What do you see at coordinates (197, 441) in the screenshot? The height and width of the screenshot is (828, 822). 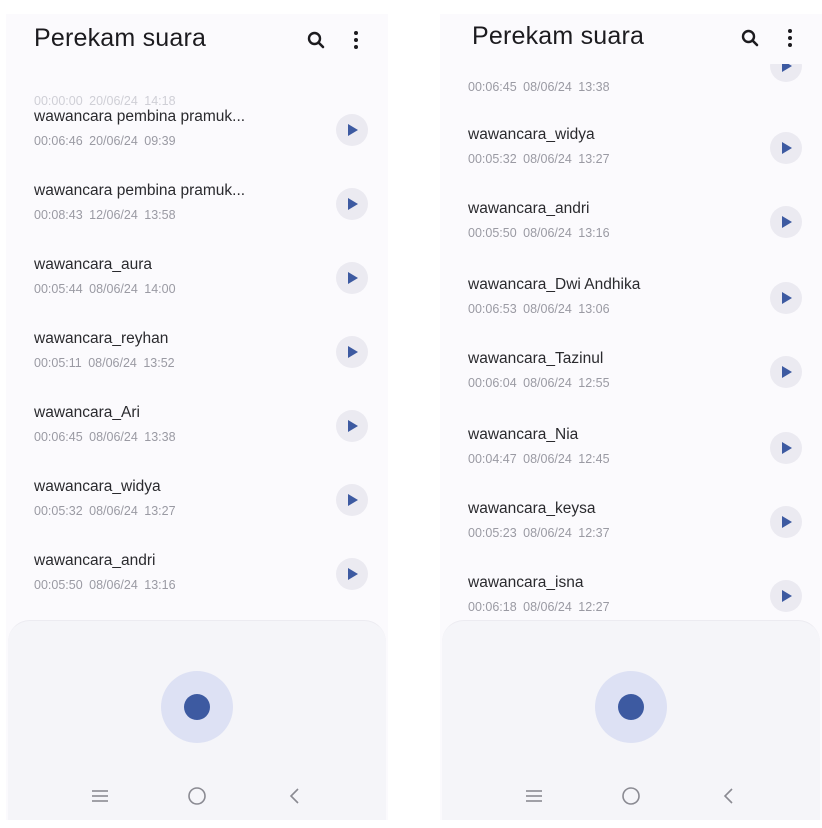 I see `recording-item: wawancara_Ari 00:06:45 08/06/24 13:38` at bounding box center [197, 441].